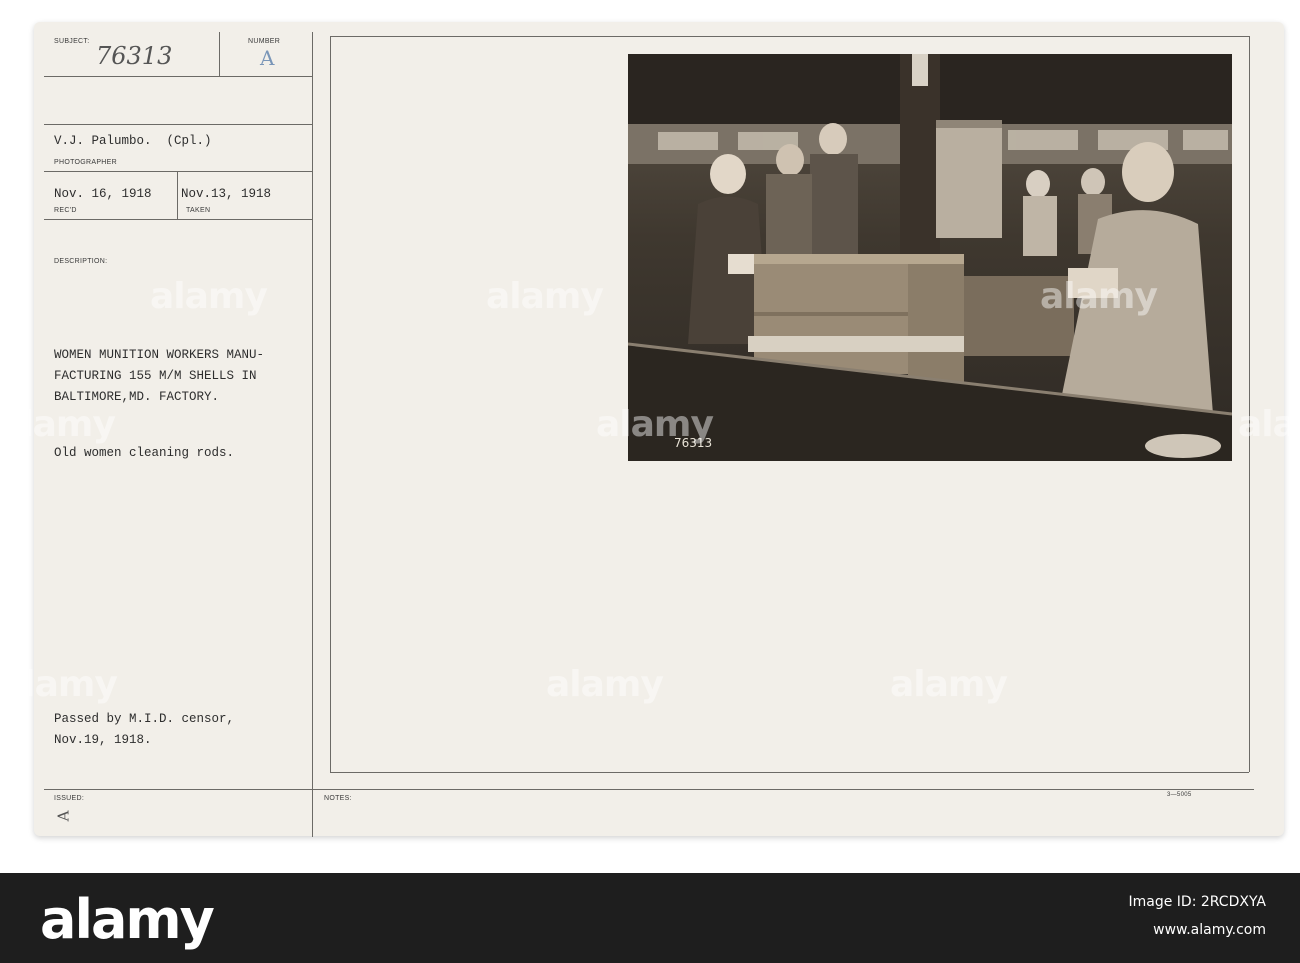 The image size is (1300, 963). What do you see at coordinates (63, 816) in the screenshot?
I see `issued-mark: A` at bounding box center [63, 816].